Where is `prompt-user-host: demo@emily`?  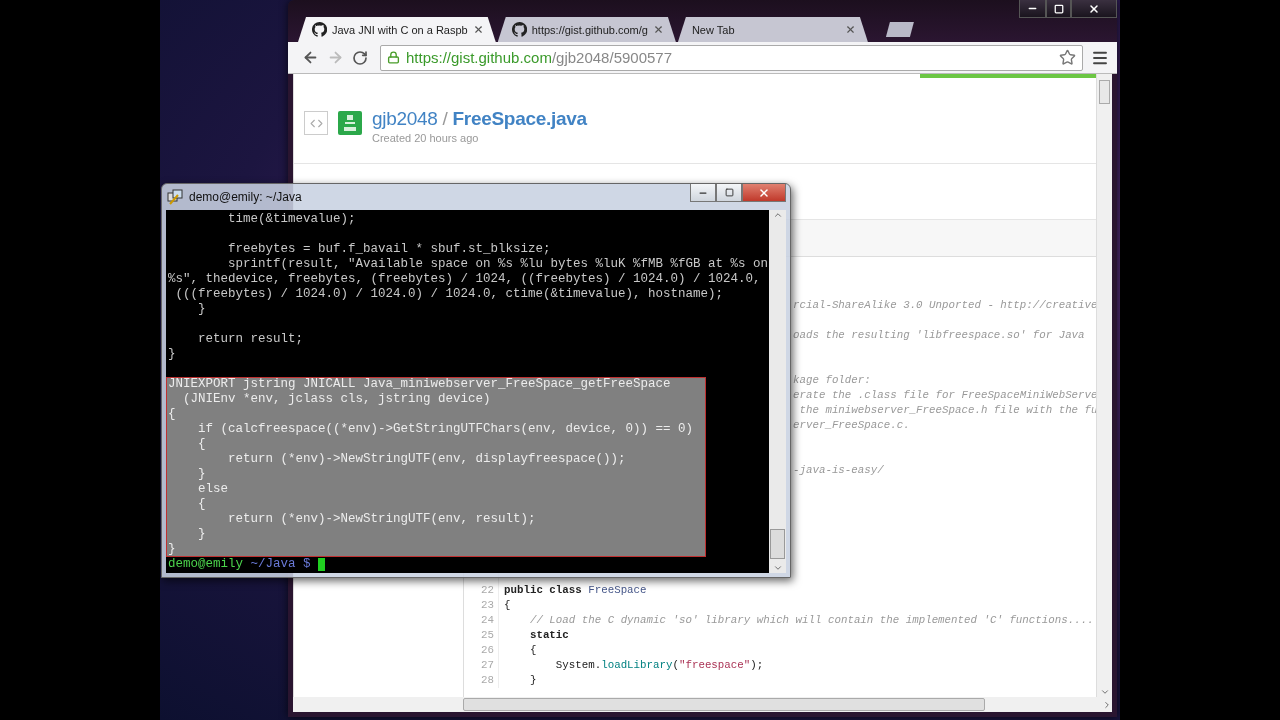
prompt-user-host: demo@emily is located at coordinates (205, 564).